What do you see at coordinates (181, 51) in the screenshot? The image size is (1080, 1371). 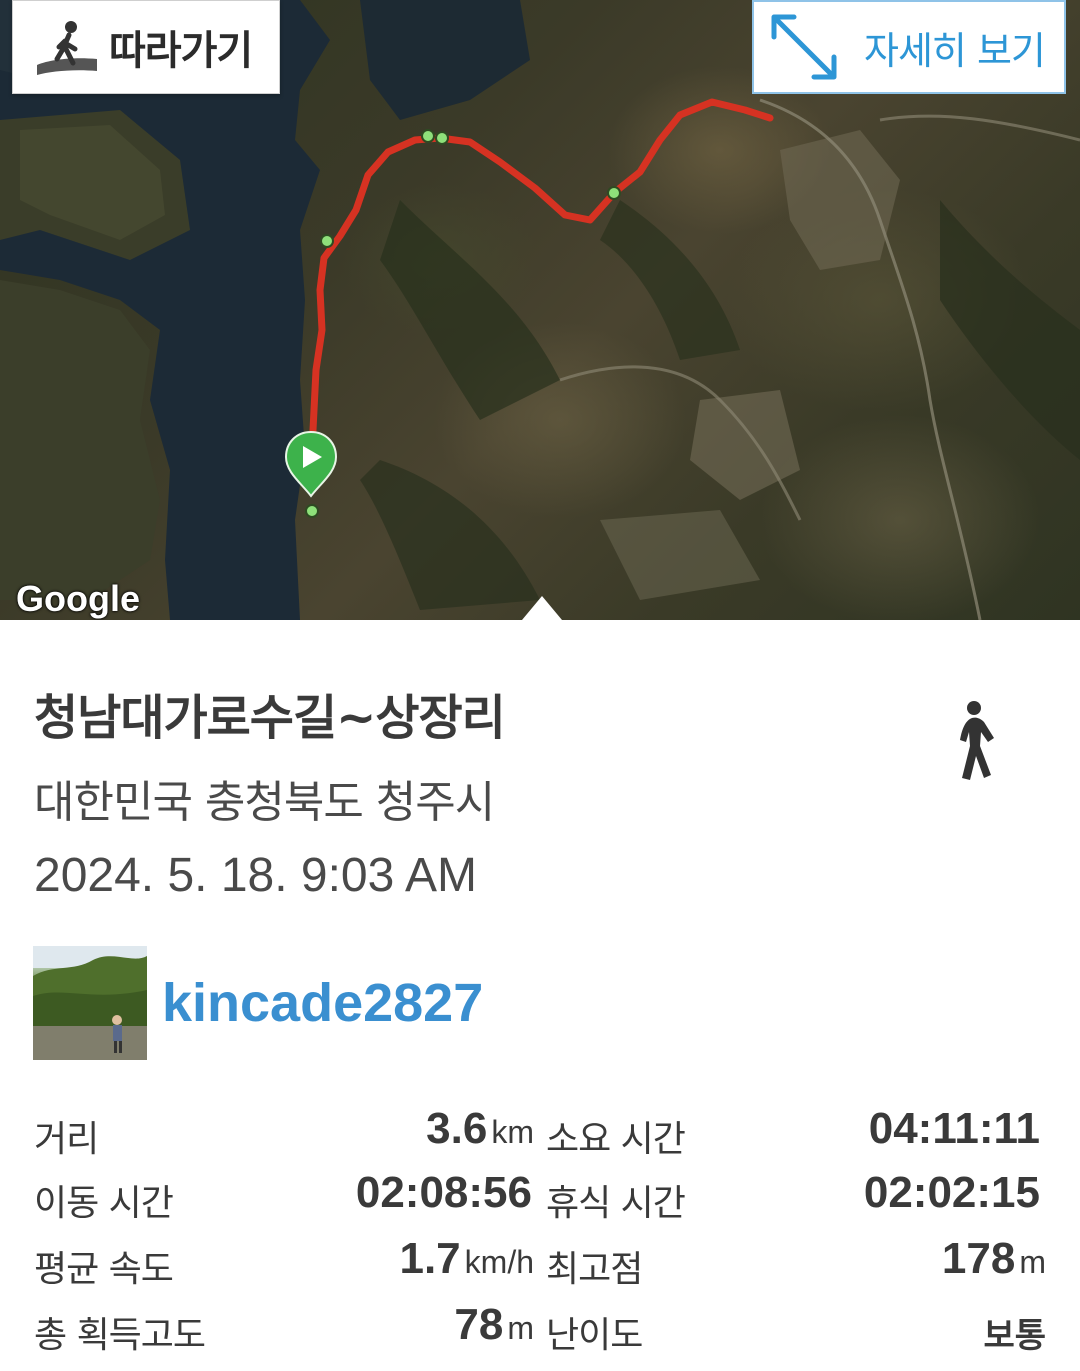 I see `follow-button-label: 따라가기` at bounding box center [181, 51].